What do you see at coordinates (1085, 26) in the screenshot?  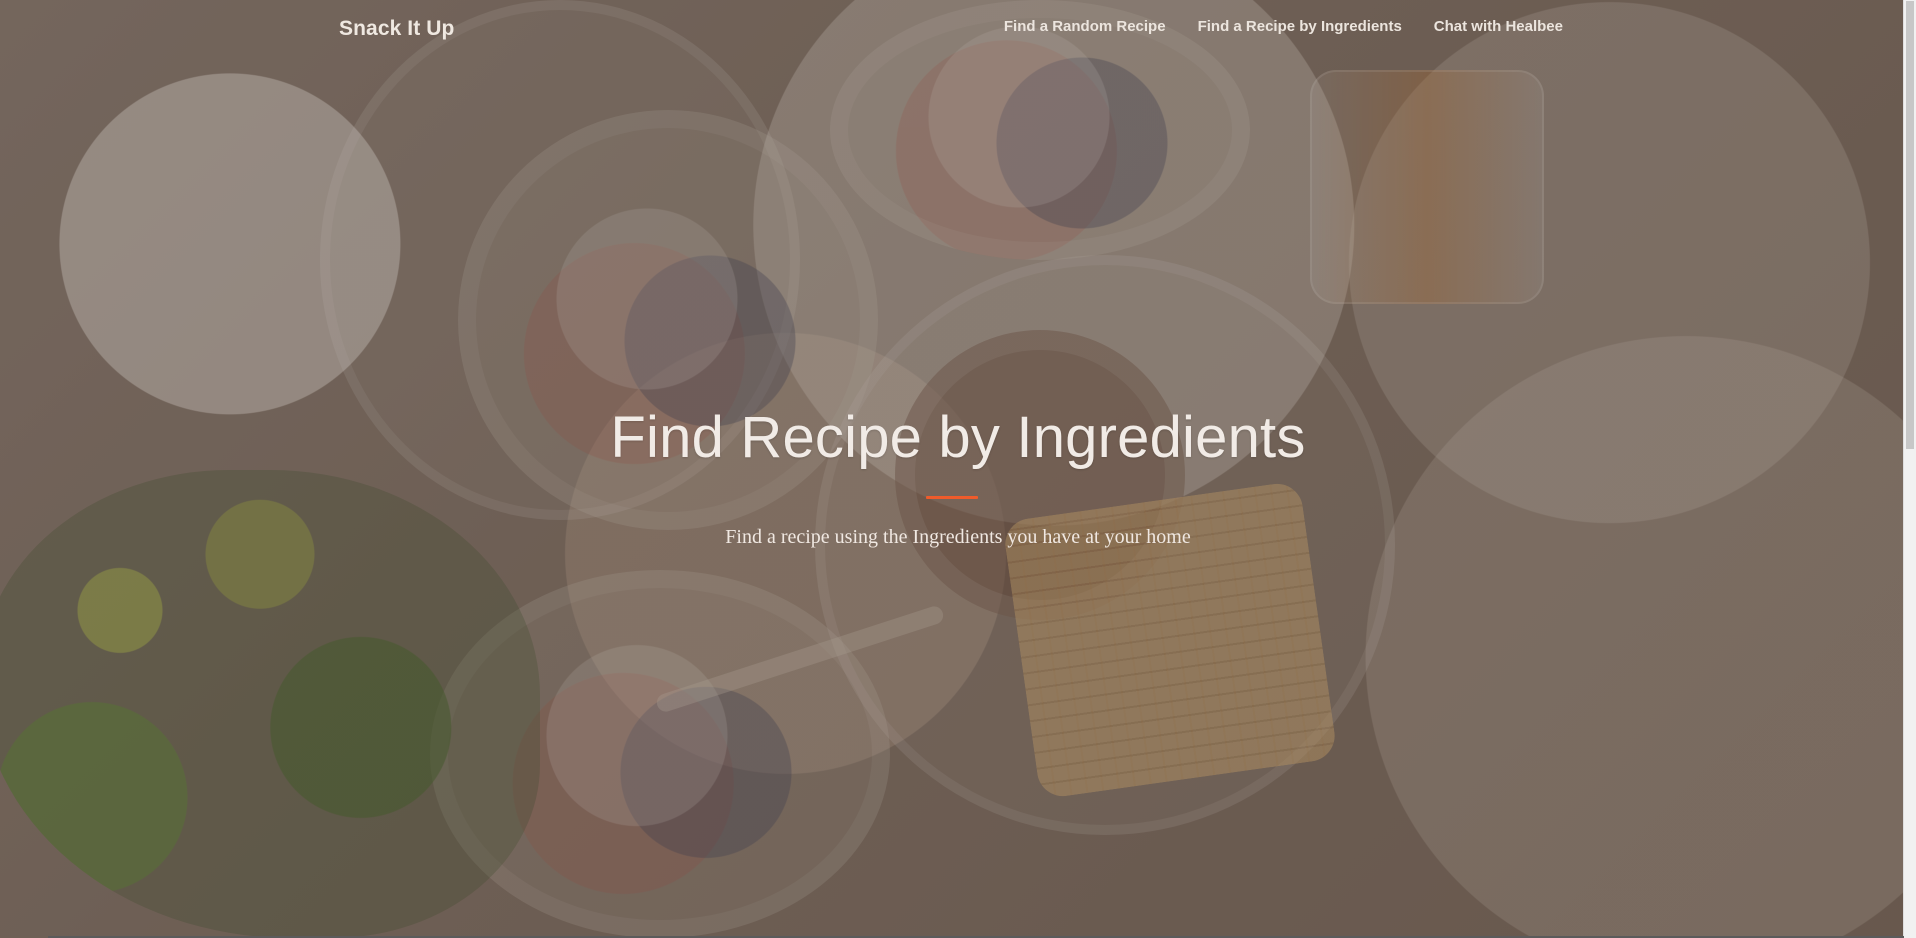 I see `nav-item-random-recipe: Find a Random Recipe` at bounding box center [1085, 26].